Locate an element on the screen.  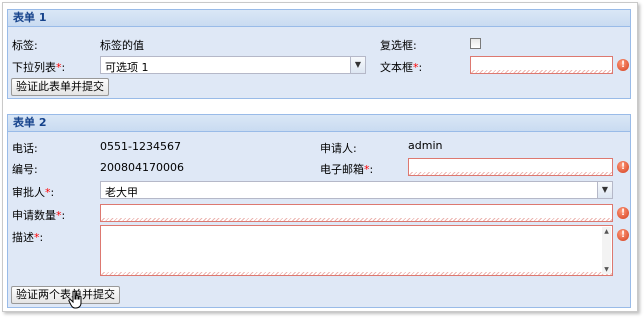
form2-applicant-value: admin is located at coordinates (425, 145).